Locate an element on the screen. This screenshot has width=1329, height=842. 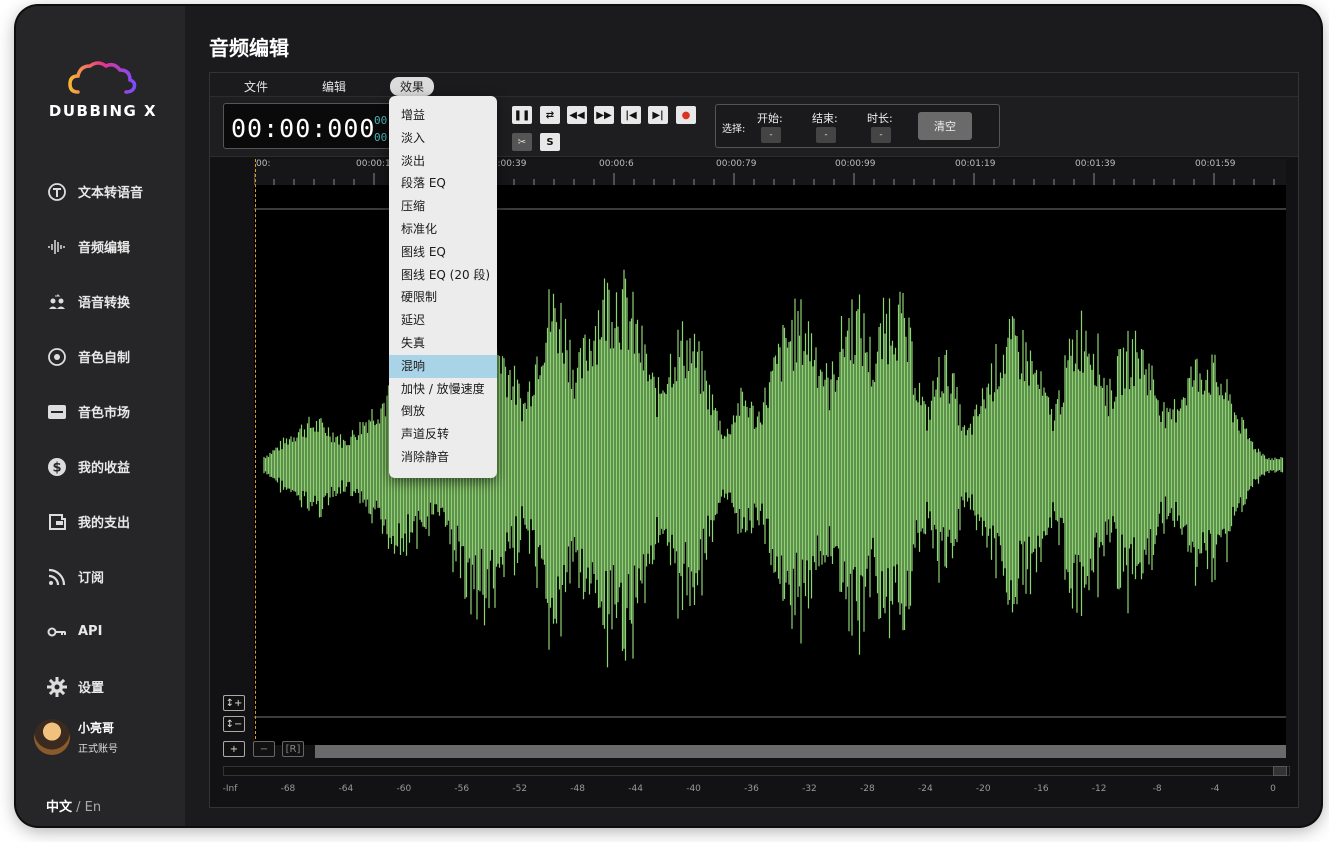
cloud-logo-icon is located at coordinates (102, 79).